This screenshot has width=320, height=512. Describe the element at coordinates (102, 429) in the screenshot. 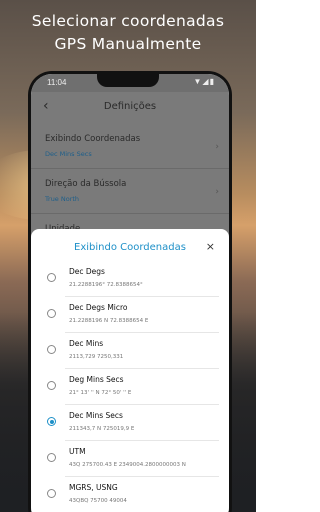

I see `option-example: 211343,7 N 725019,9 E` at that location.